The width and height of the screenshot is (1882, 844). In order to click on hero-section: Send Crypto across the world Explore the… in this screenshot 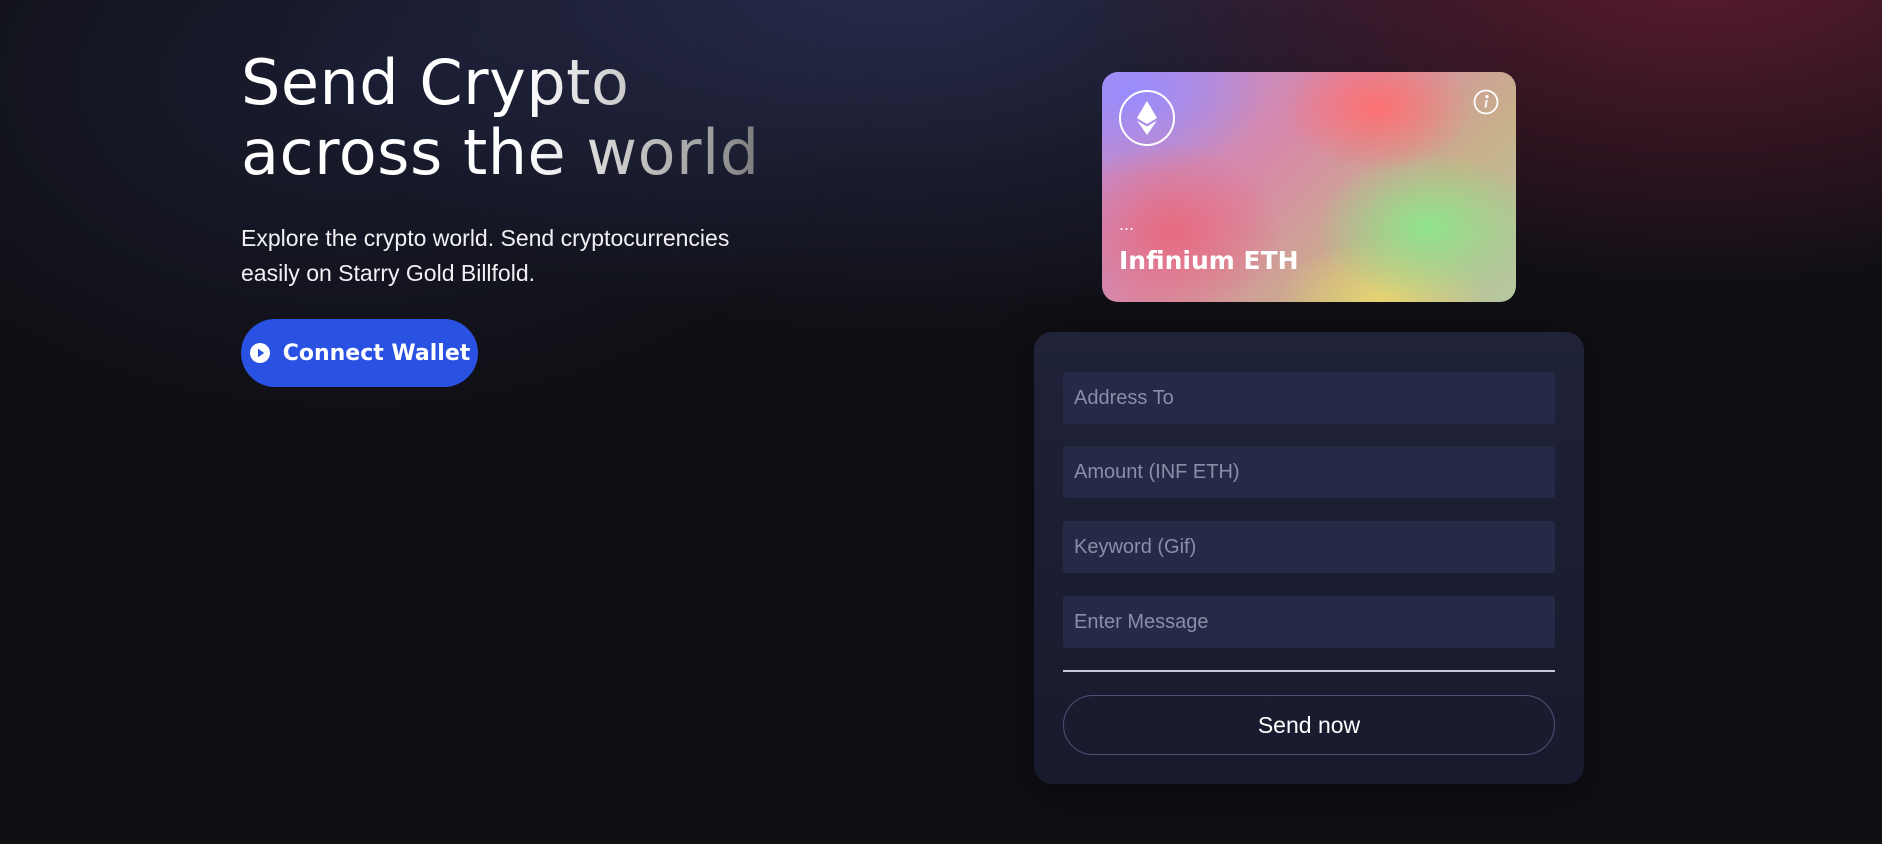, I will do `click(521, 169)`.